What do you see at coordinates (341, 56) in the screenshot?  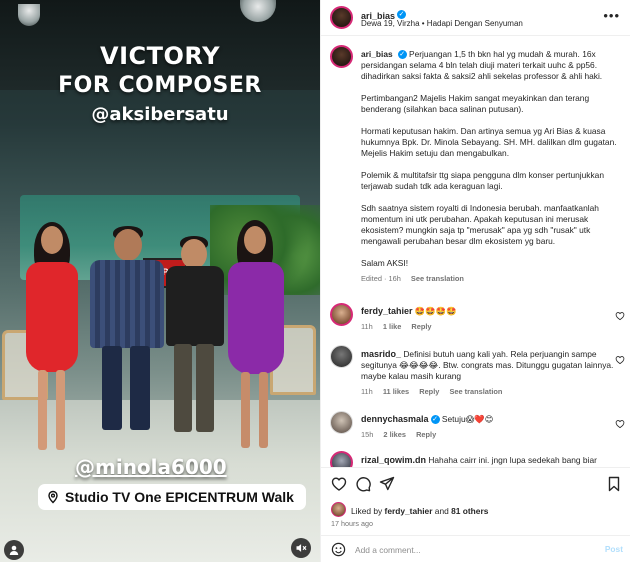 I see `caption-author-avatar` at bounding box center [341, 56].